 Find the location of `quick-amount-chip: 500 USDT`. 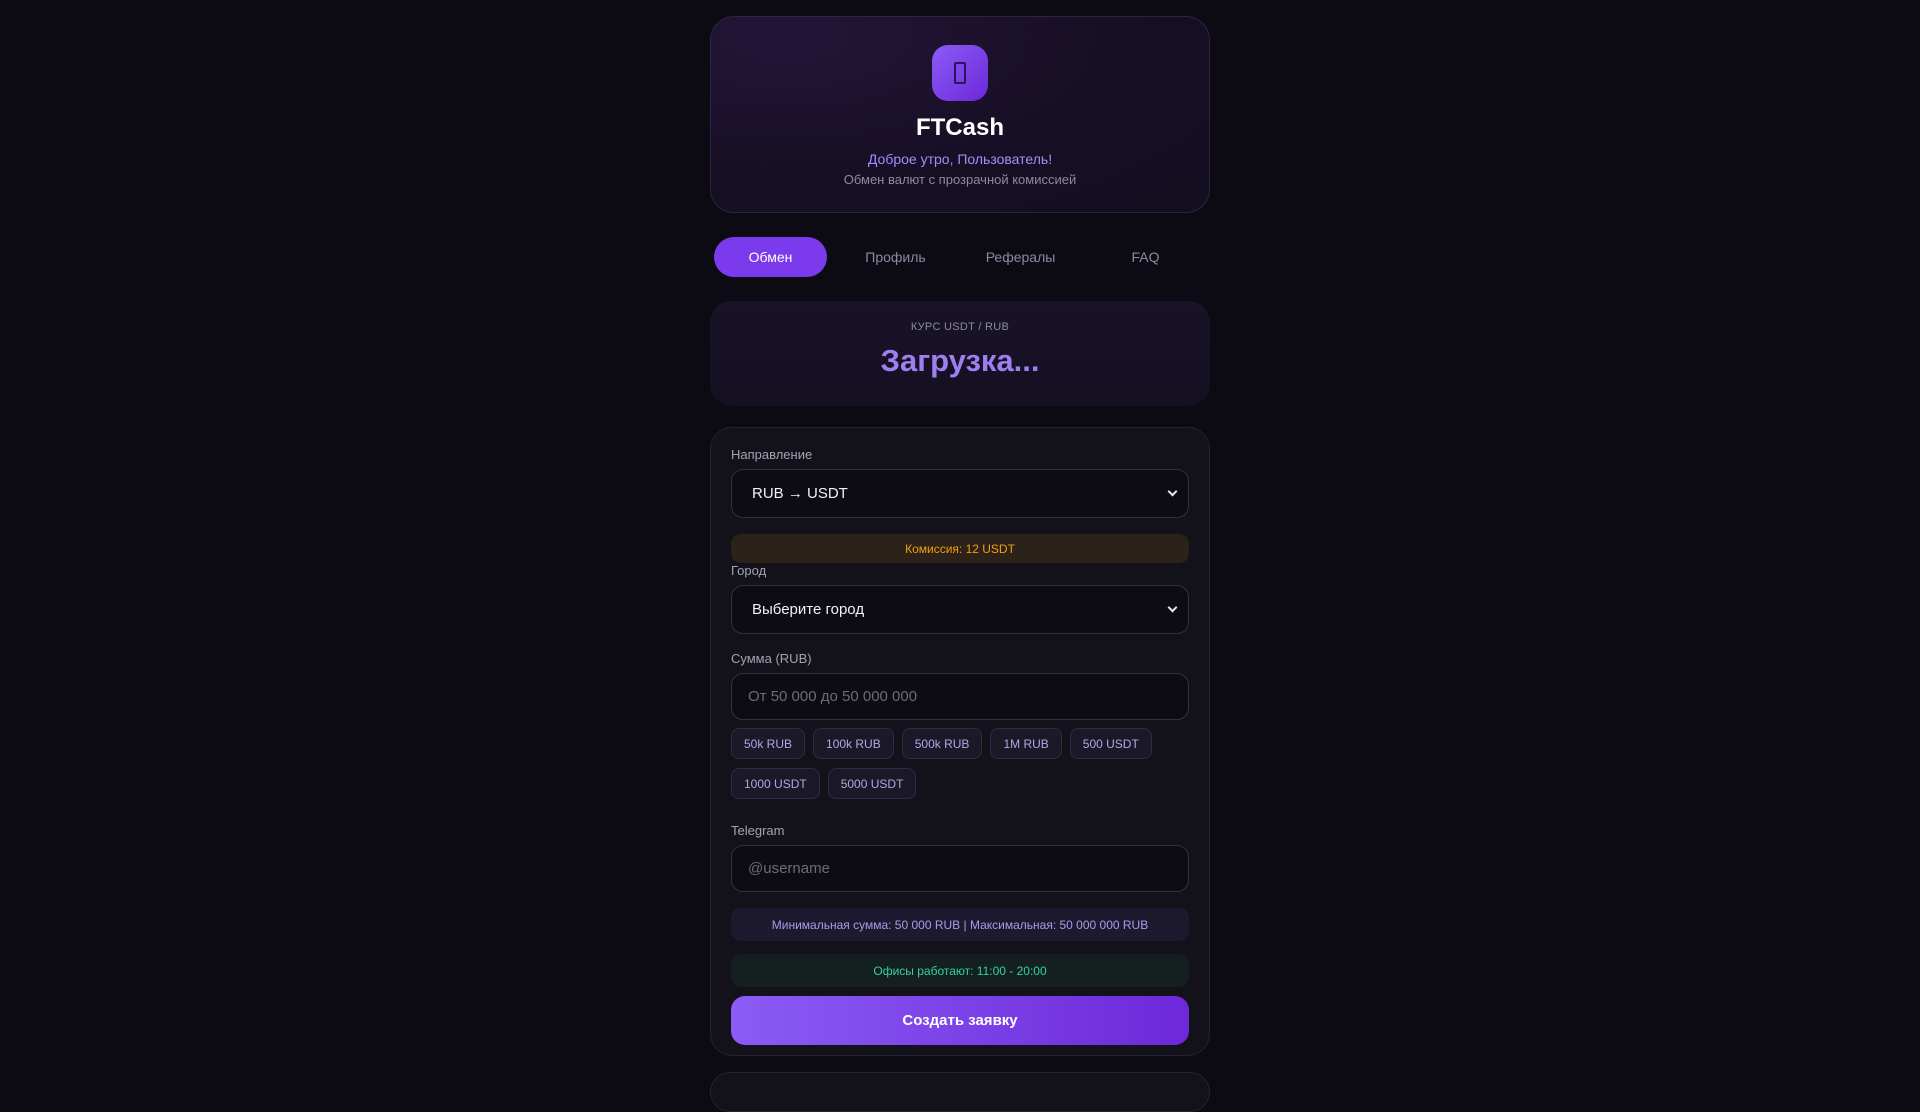

quick-amount-chip: 500 USDT is located at coordinates (1110, 743).